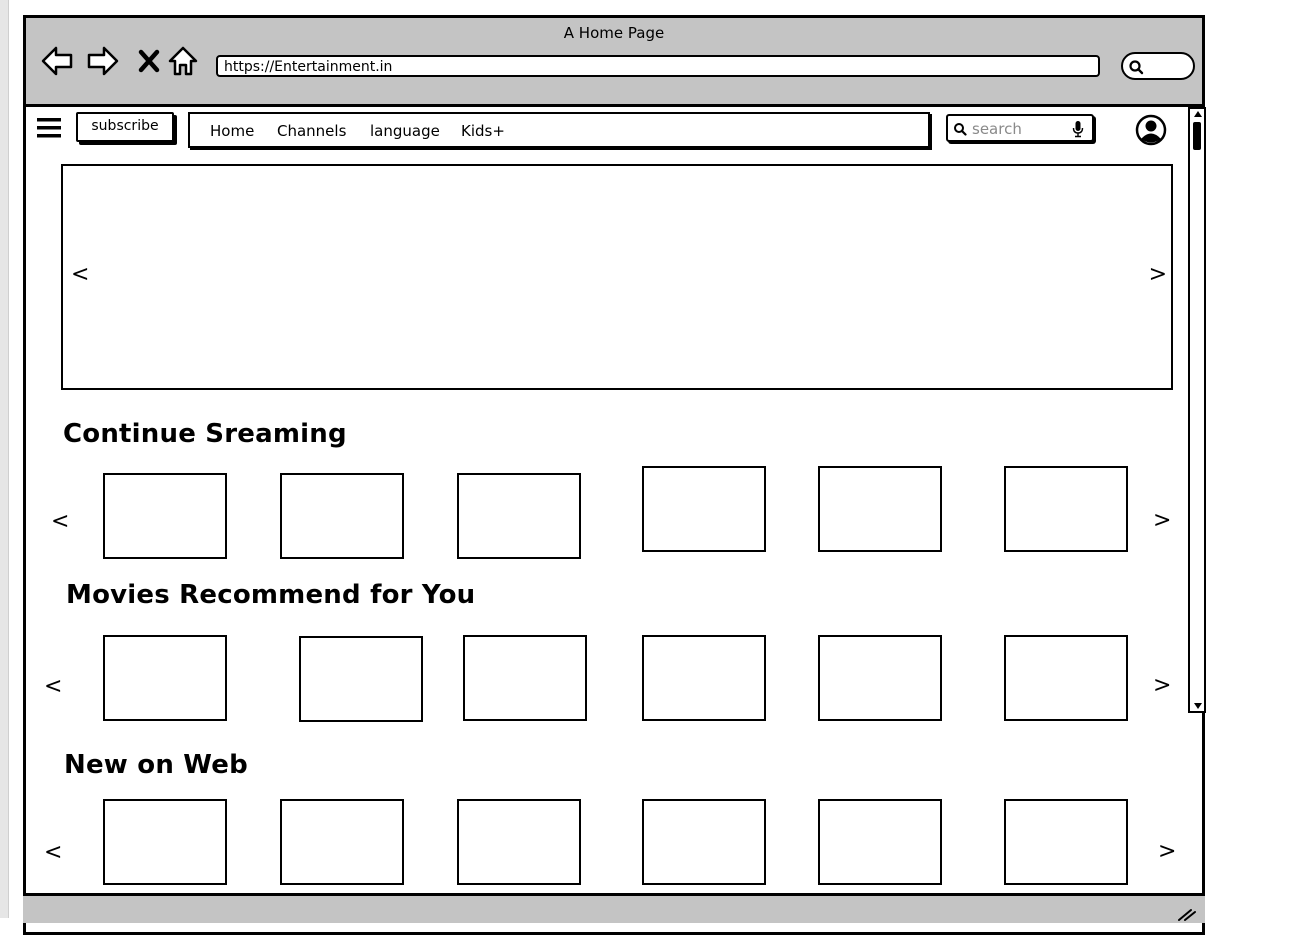 The image size is (1293, 935). What do you see at coordinates (57, 61) in the screenshot?
I see `back-arrow-icon` at bounding box center [57, 61].